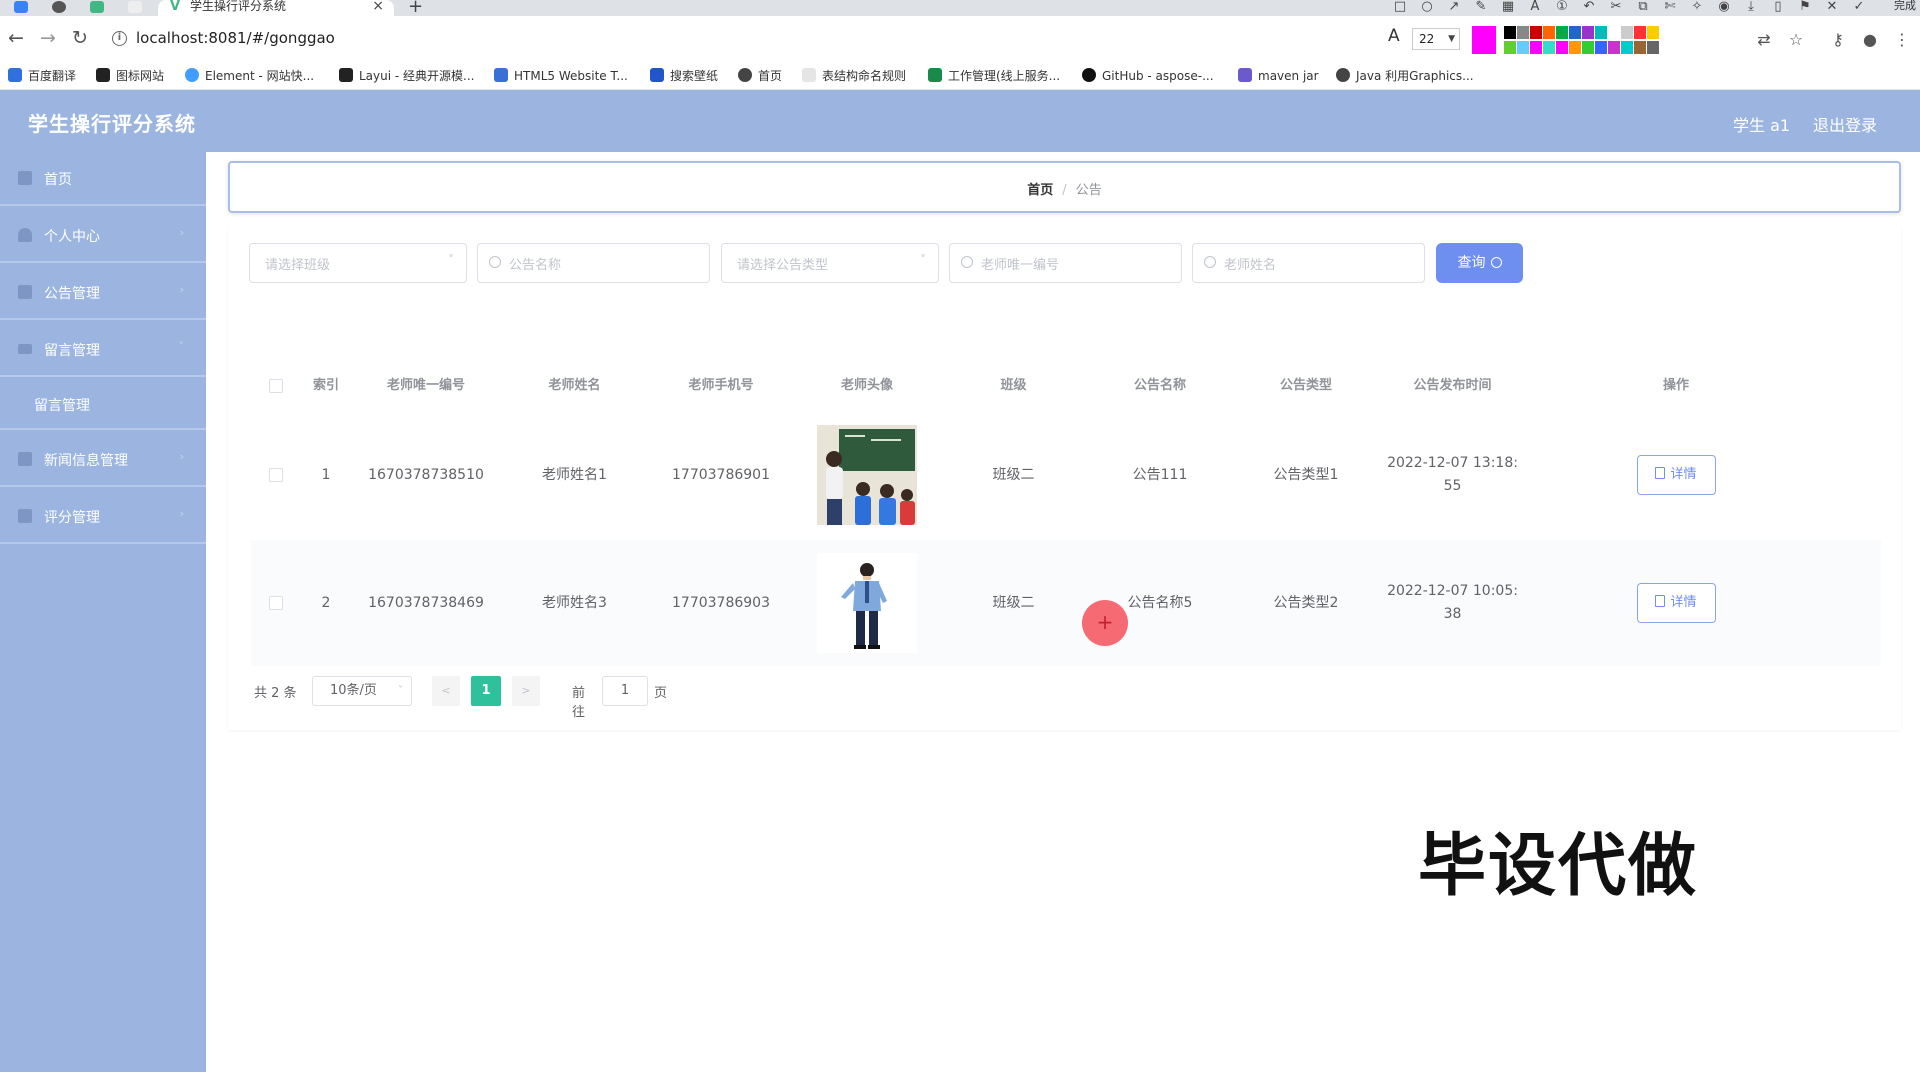 The image size is (1920, 1072). I want to click on reload-icon: ↻, so click(80, 39).